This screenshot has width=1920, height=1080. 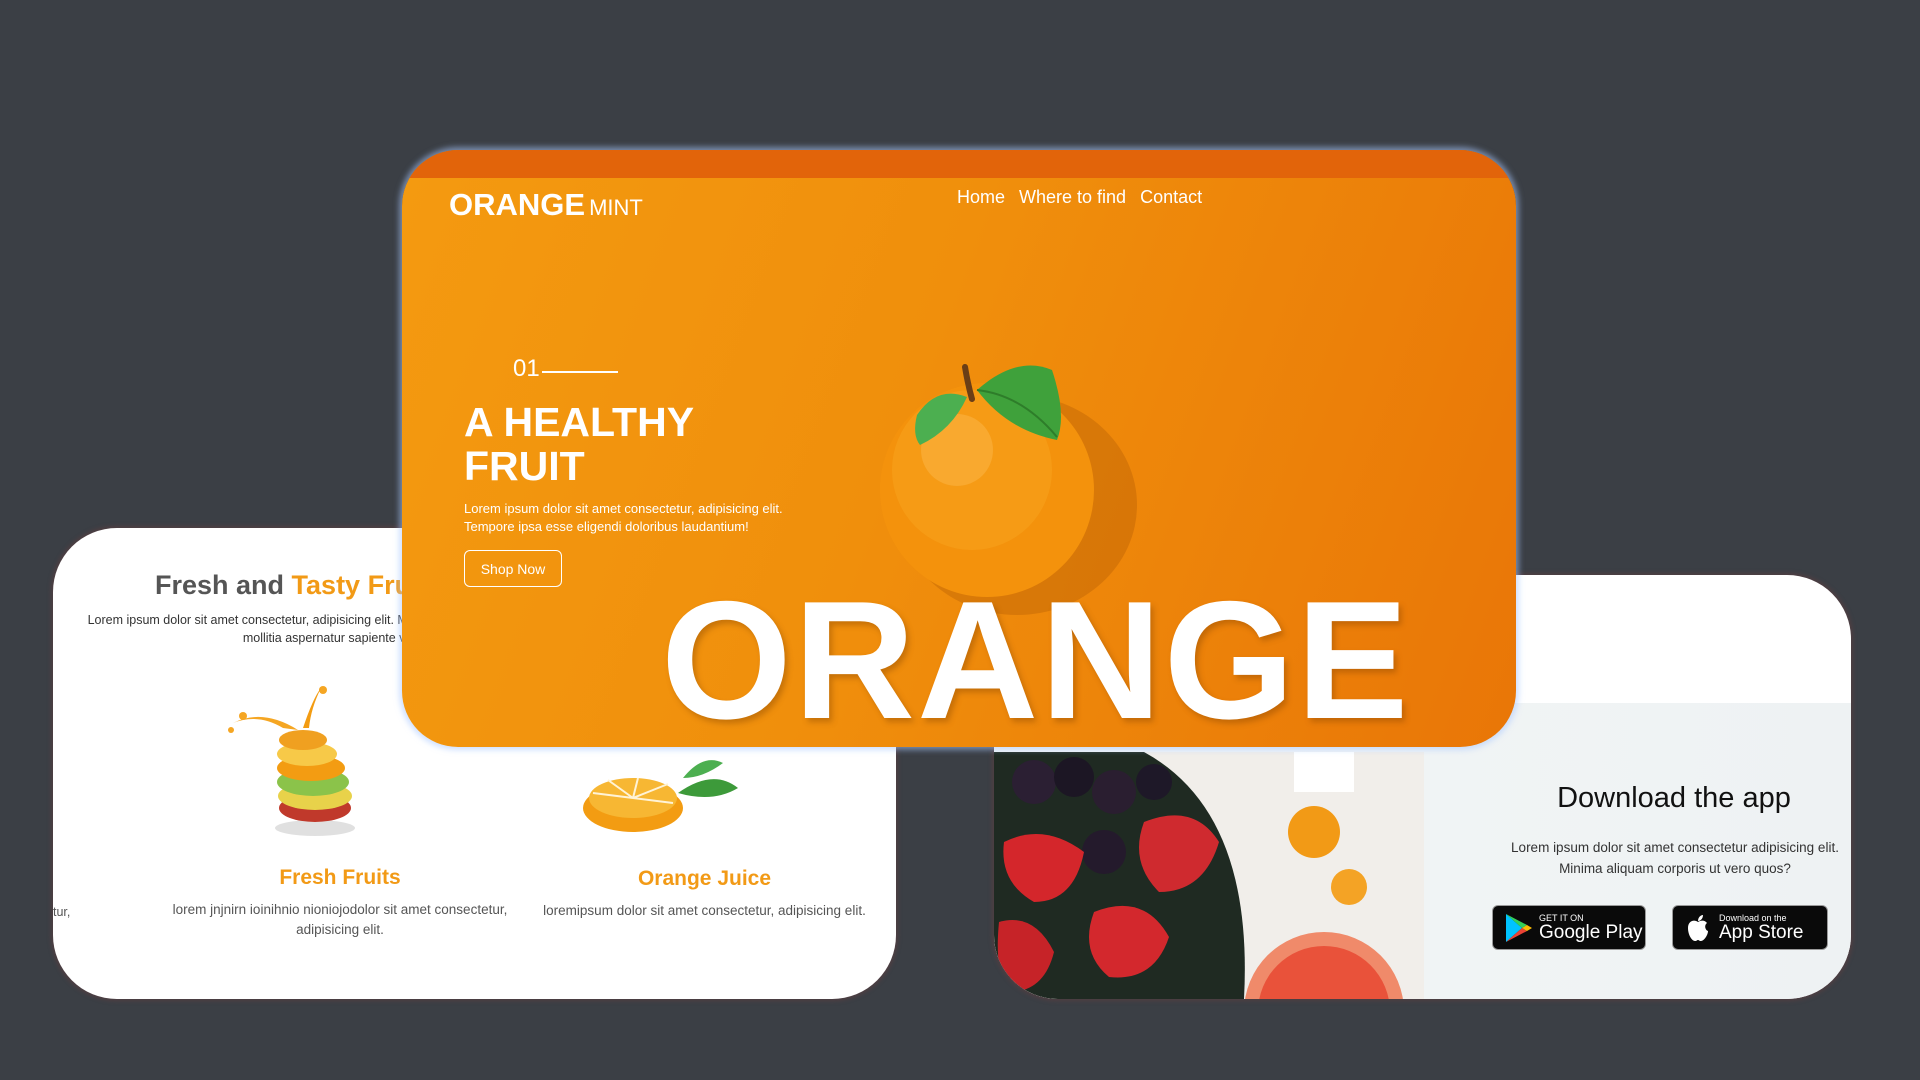 What do you see at coordinates (1698, 927) in the screenshot?
I see `apple-icon` at bounding box center [1698, 927].